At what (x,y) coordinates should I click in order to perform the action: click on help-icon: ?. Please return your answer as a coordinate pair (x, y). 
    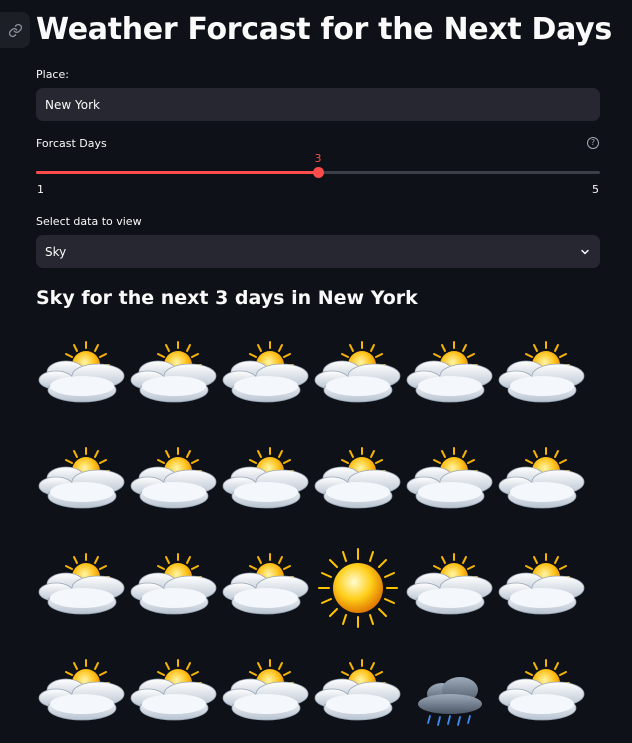
    Looking at the image, I should click on (593, 143).